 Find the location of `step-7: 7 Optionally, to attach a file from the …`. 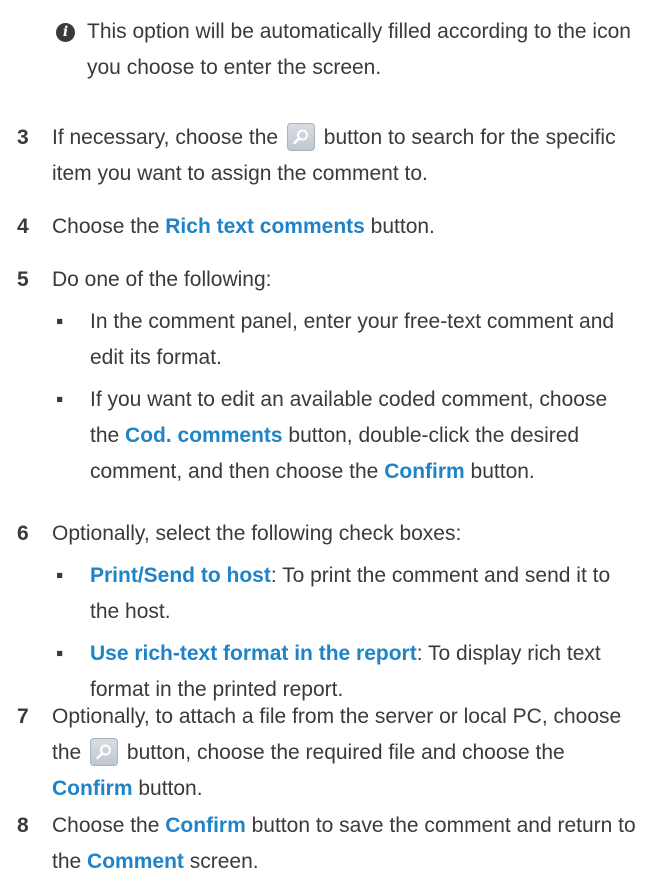

step-7: 7 Optionally, to attach a file from the … is located at coordinates (326, 753).